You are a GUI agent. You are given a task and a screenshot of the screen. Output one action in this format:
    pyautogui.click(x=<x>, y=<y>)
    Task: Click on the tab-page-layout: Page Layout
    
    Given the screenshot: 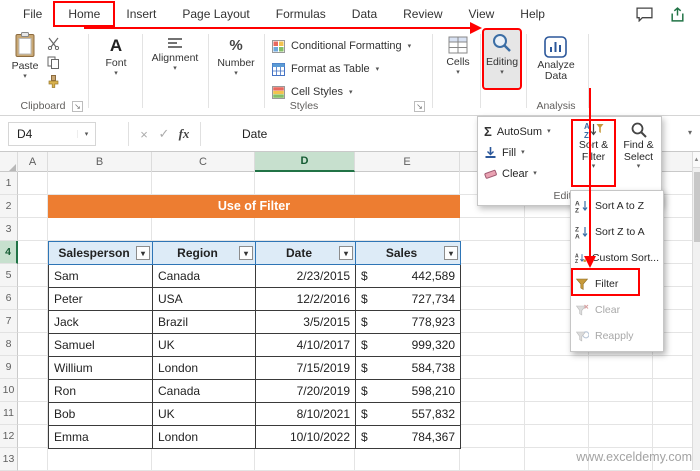 What is the action you would take?
    pyautogui.click(x=215, y=14)
    